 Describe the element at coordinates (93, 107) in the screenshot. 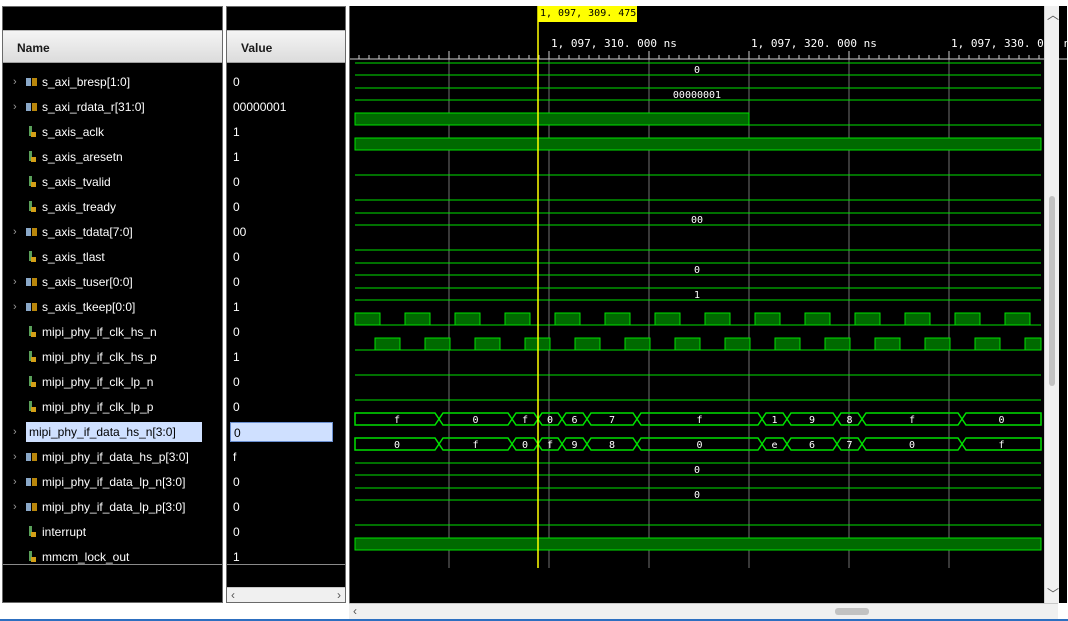

I see `signal-name: s_axi_rdata_r[31:0]` at that location.